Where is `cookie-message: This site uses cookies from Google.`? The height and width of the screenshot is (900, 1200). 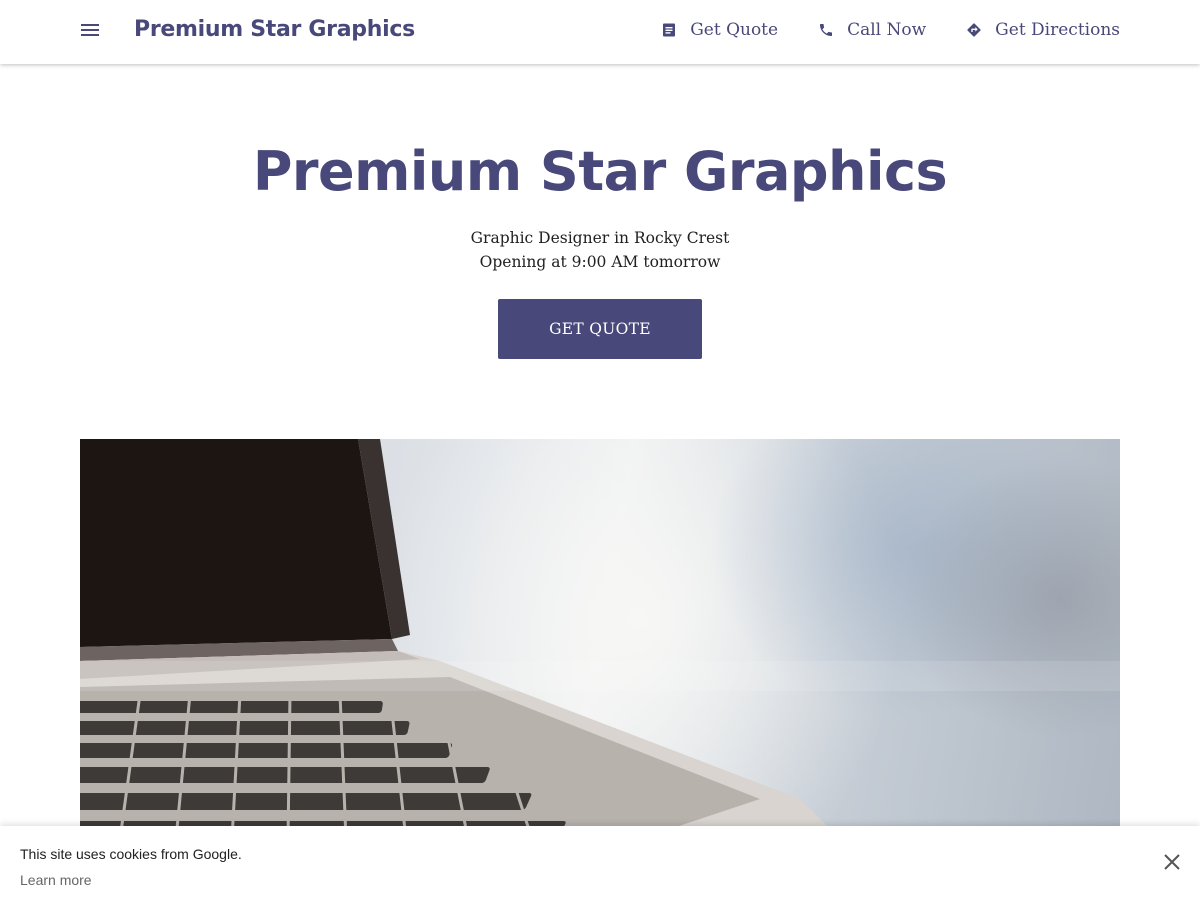 cookie-message: This site uses cookies from Google. is located at coordinates (131, 854).